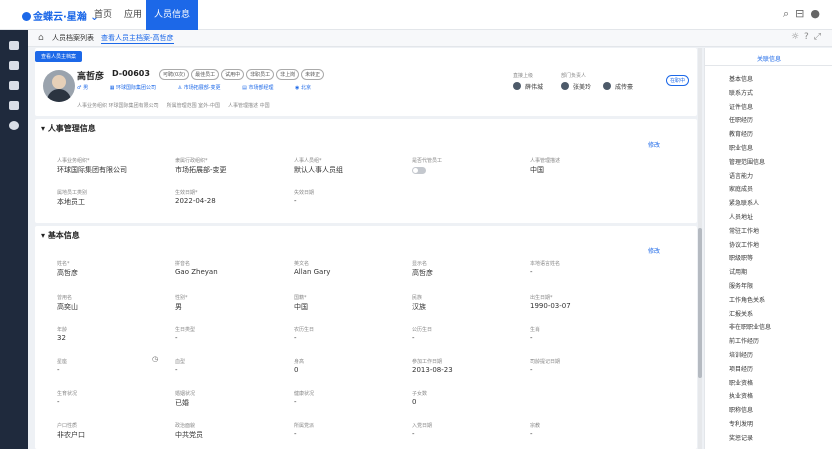 The image size is (832, 449). I want to click on related-item: 培训经历, so click(741, 354).